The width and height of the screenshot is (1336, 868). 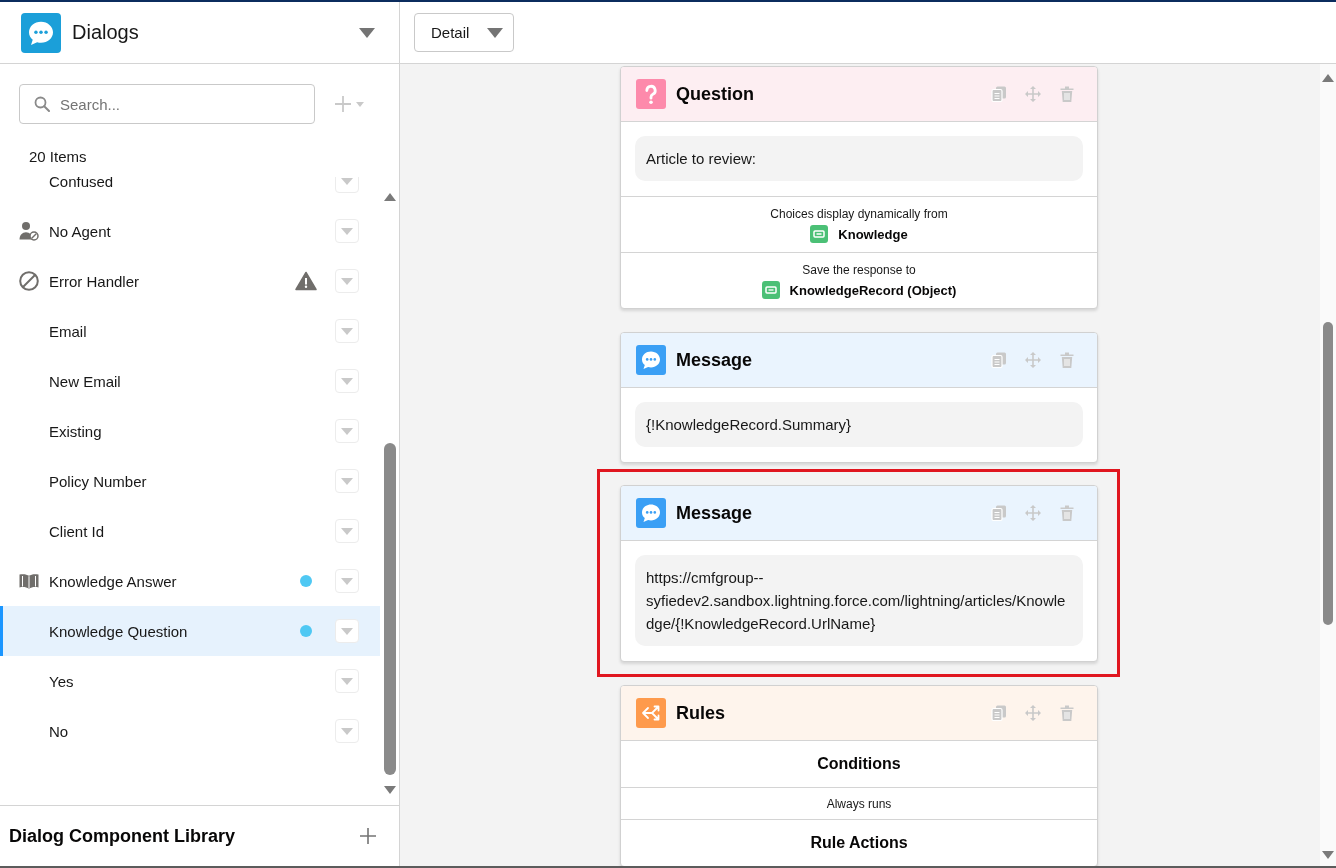 I want to click on sidebar-item: Error Handler, so click(x=190, y=281).